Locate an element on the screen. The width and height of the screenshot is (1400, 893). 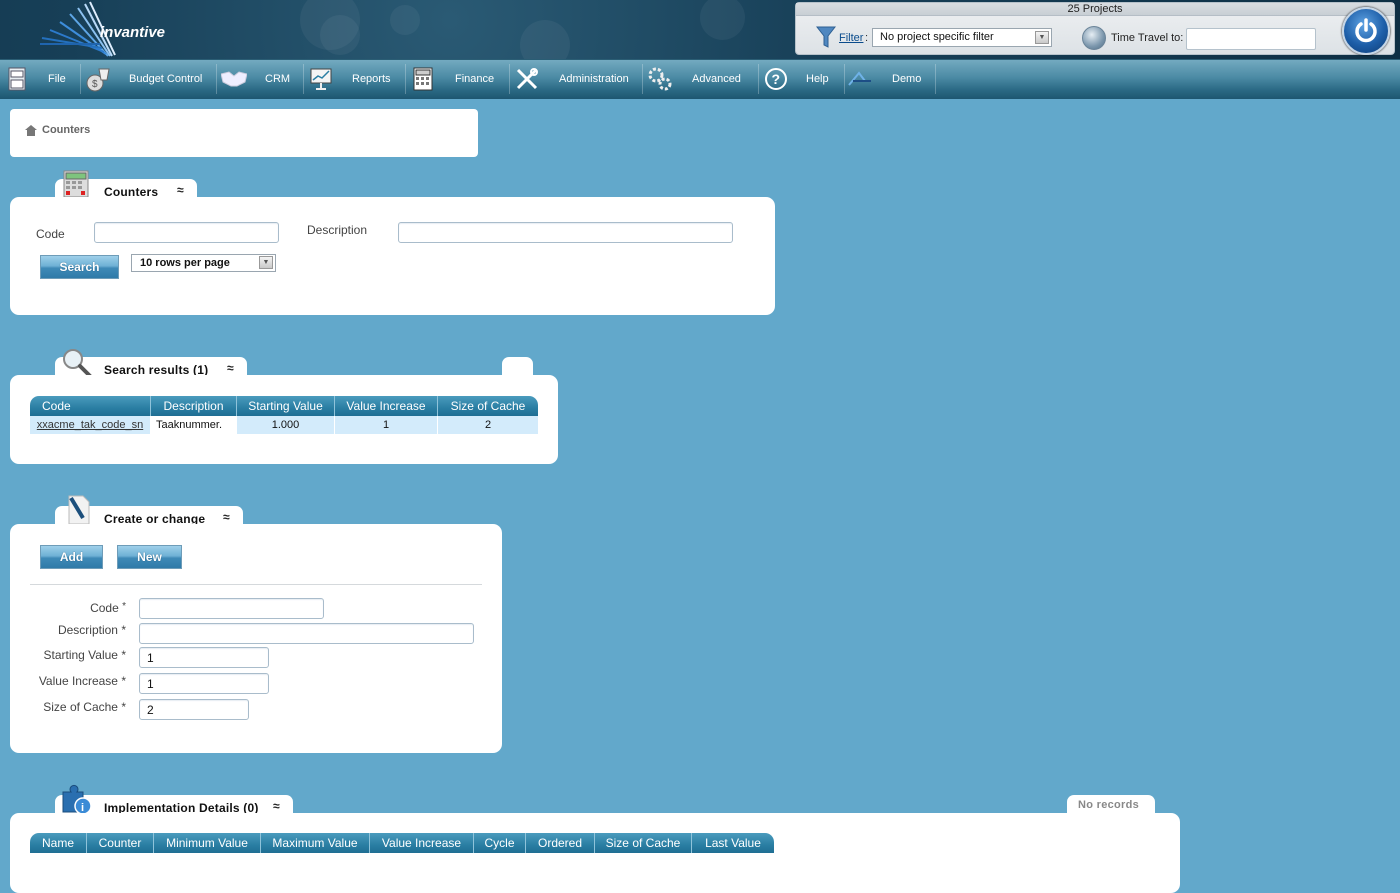
column-header-counter: Counter is located at coordinates (120, 843).